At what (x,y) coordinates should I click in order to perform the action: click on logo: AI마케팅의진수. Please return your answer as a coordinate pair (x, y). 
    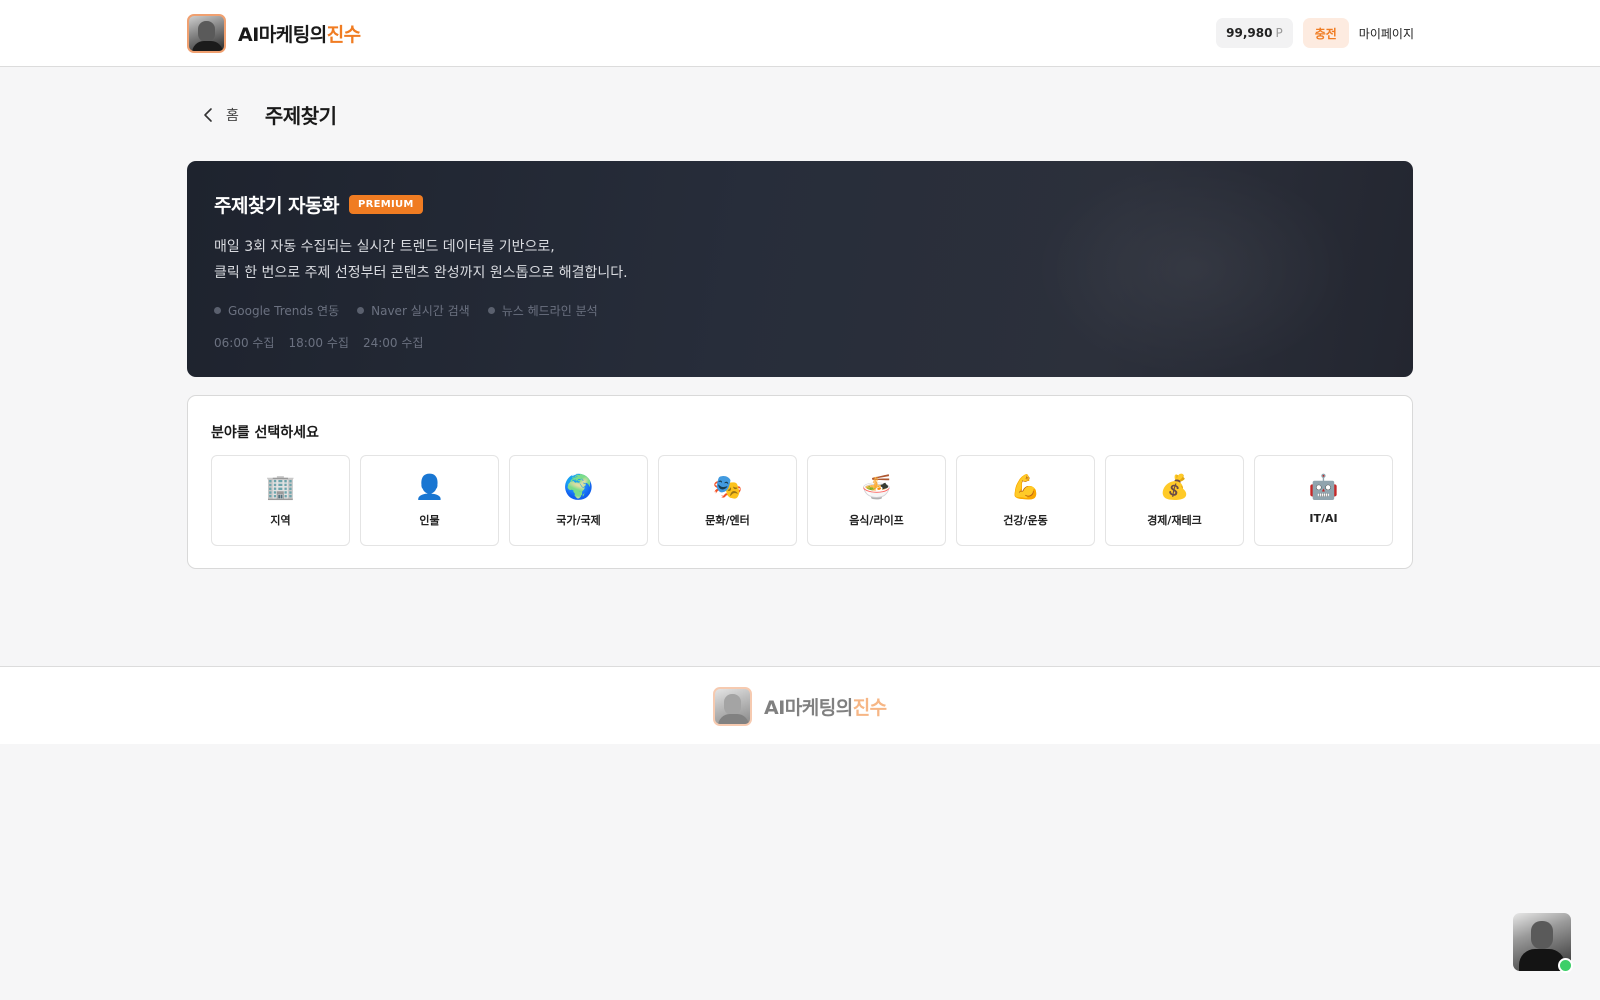
    Looking at the image, I should click on (274, 33).